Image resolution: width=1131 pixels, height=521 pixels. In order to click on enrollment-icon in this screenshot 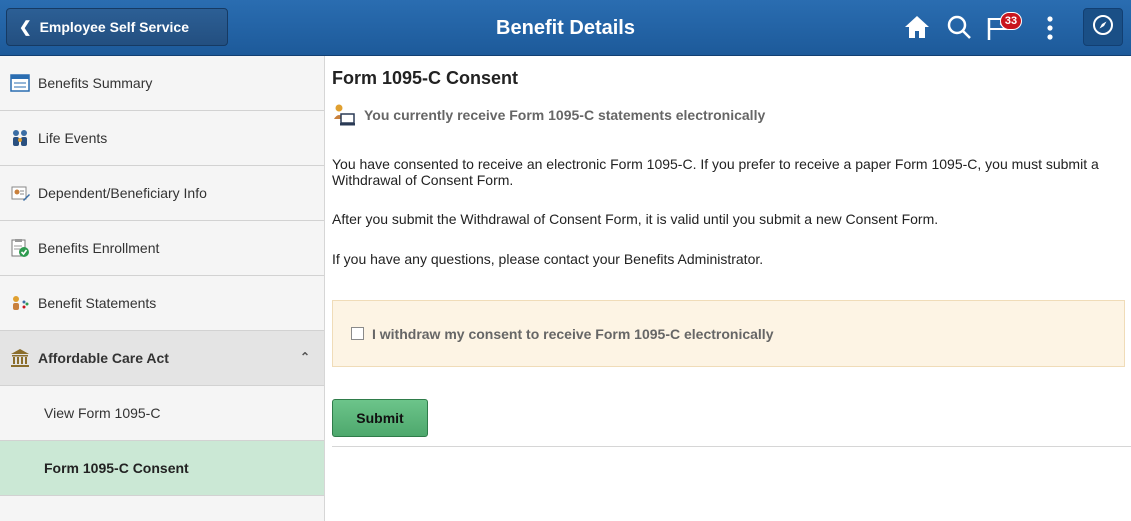, I will do `click(20, 248)`.